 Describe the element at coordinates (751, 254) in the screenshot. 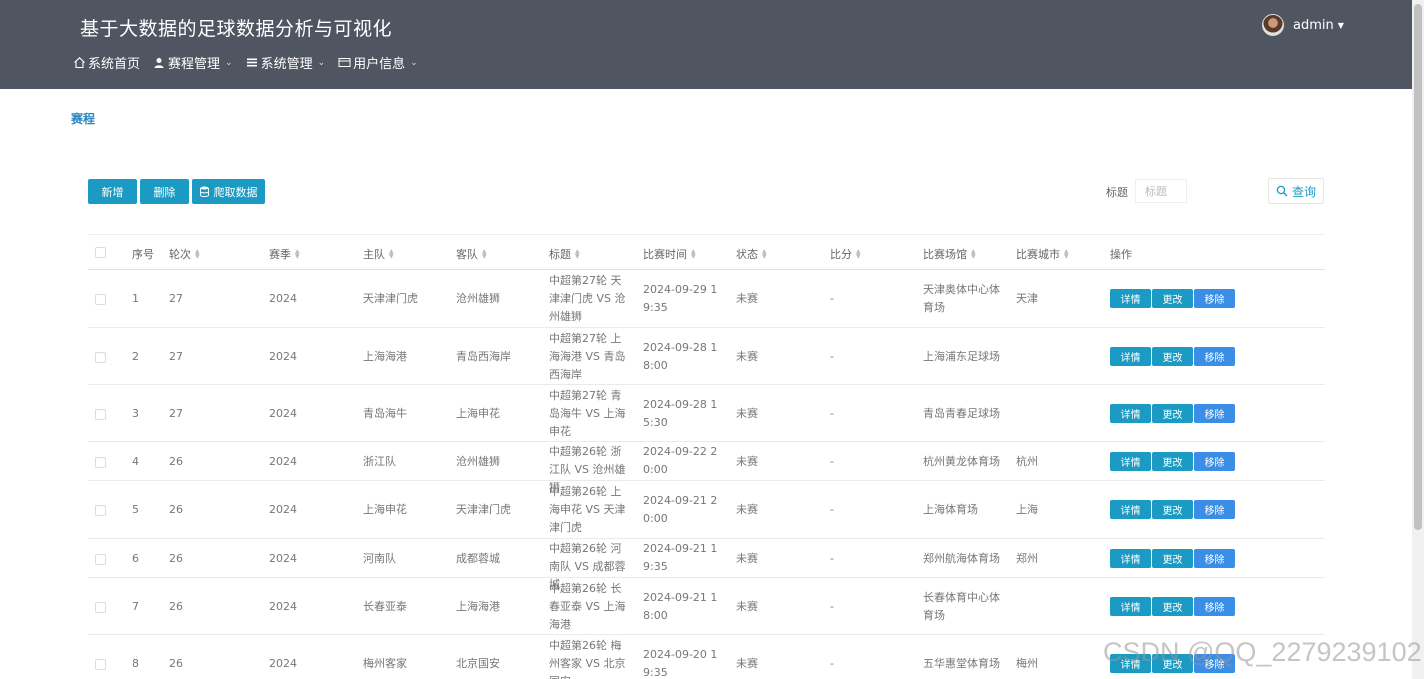

I see `col-status: 状态 ▲ ▼` at that location.